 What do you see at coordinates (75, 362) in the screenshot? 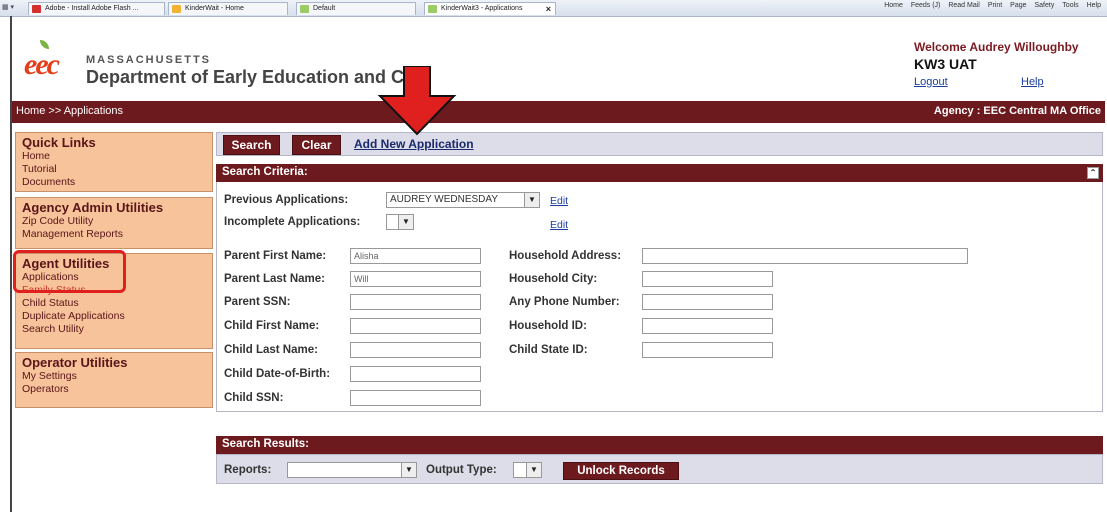
I see `operator-utilities-heading: Operator Utilities` at bounding box center [75, 362].